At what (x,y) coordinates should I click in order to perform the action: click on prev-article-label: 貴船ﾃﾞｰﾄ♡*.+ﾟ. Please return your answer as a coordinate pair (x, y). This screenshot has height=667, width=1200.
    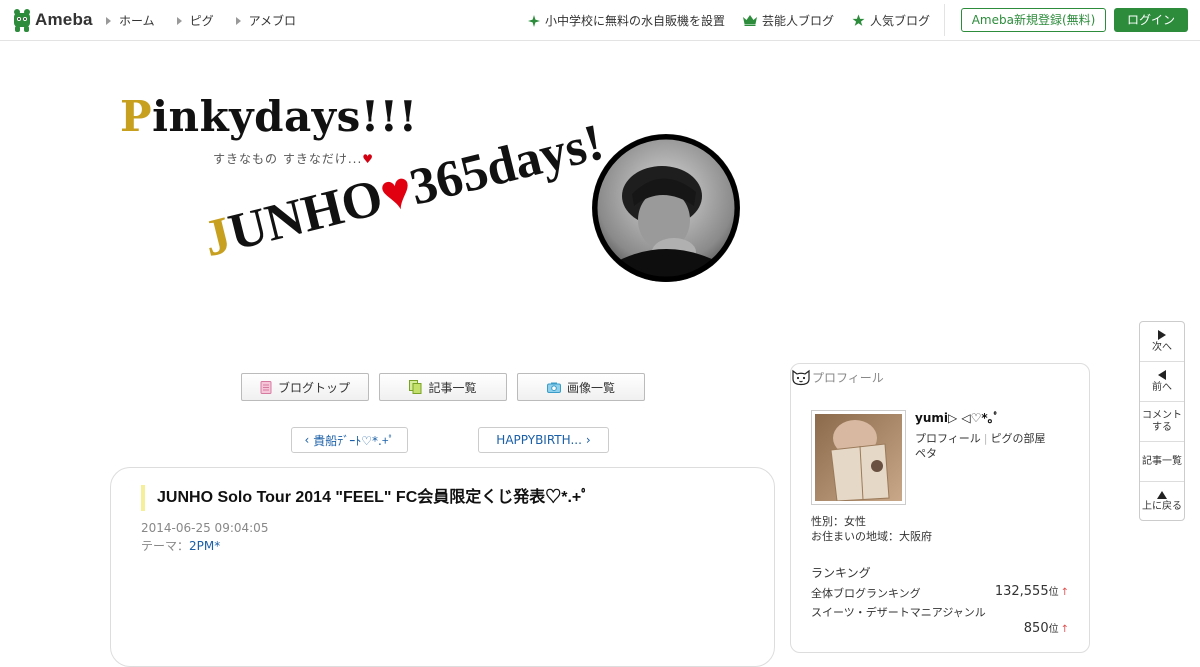
    Looking at the image, I should click on (354, 440).